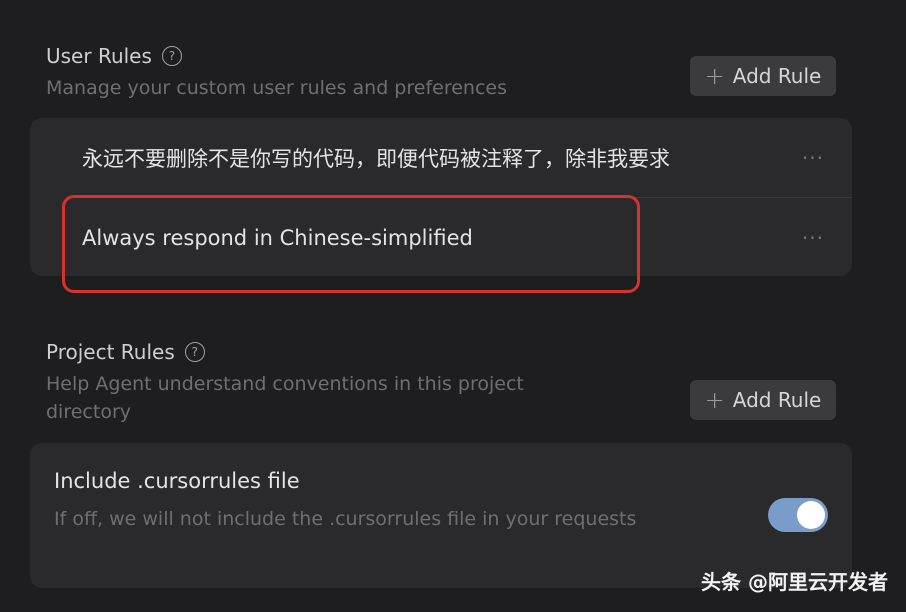 The width and height of the screenshot is (906, 612). I want to click on cursorrules-toggle, so click(798, 515).